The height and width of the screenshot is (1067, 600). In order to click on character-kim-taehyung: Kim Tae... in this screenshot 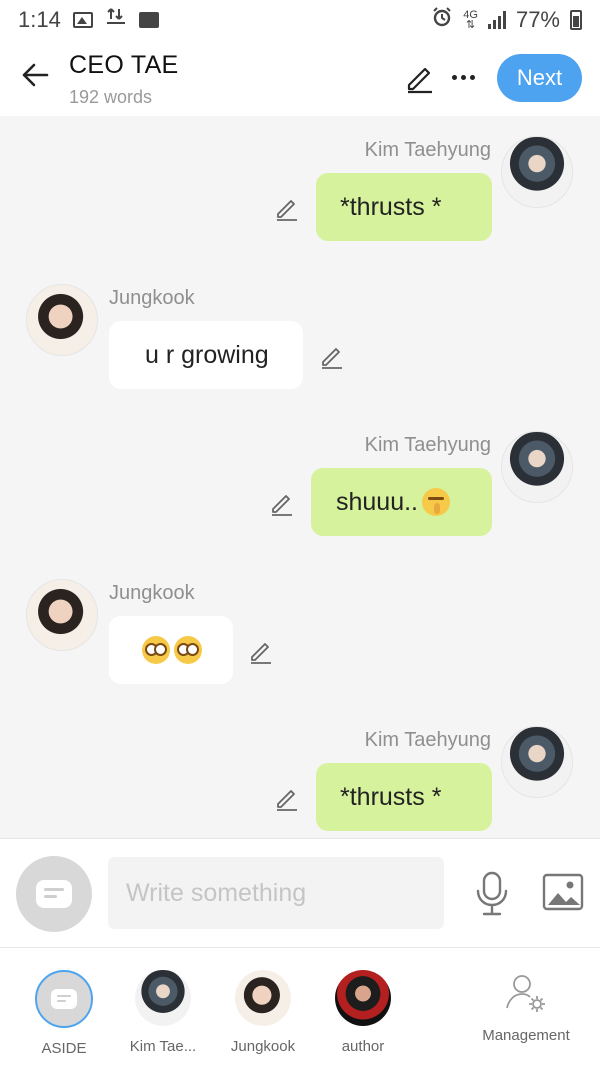, I will do `click(163, 1015)`.